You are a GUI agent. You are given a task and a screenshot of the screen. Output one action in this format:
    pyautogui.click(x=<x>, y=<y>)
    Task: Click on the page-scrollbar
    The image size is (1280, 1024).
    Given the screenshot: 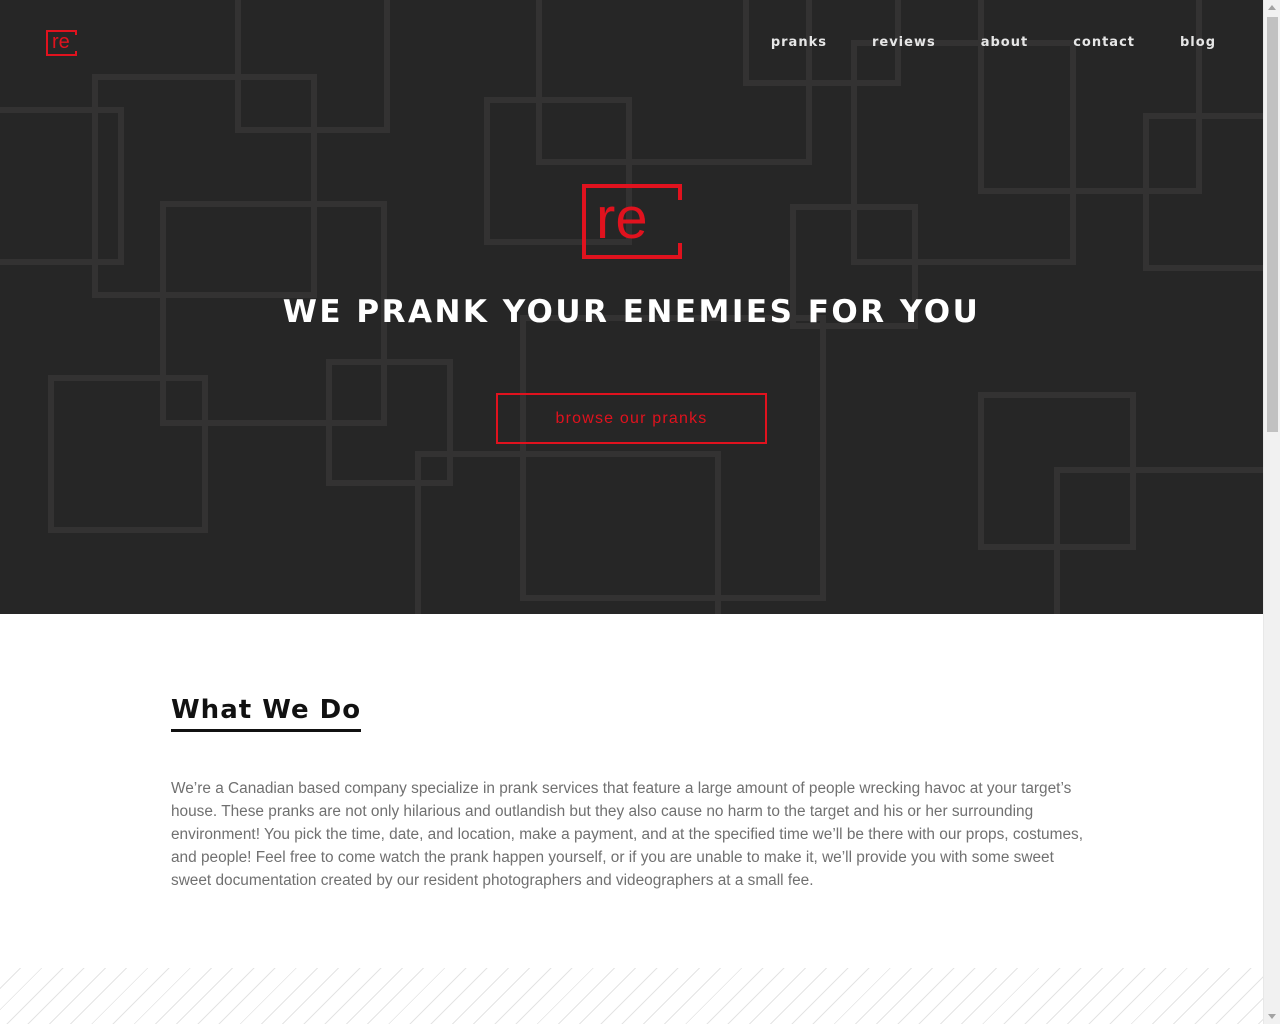 What is the action you would take?
    pyautogui.click(x=1271, y=512)
    